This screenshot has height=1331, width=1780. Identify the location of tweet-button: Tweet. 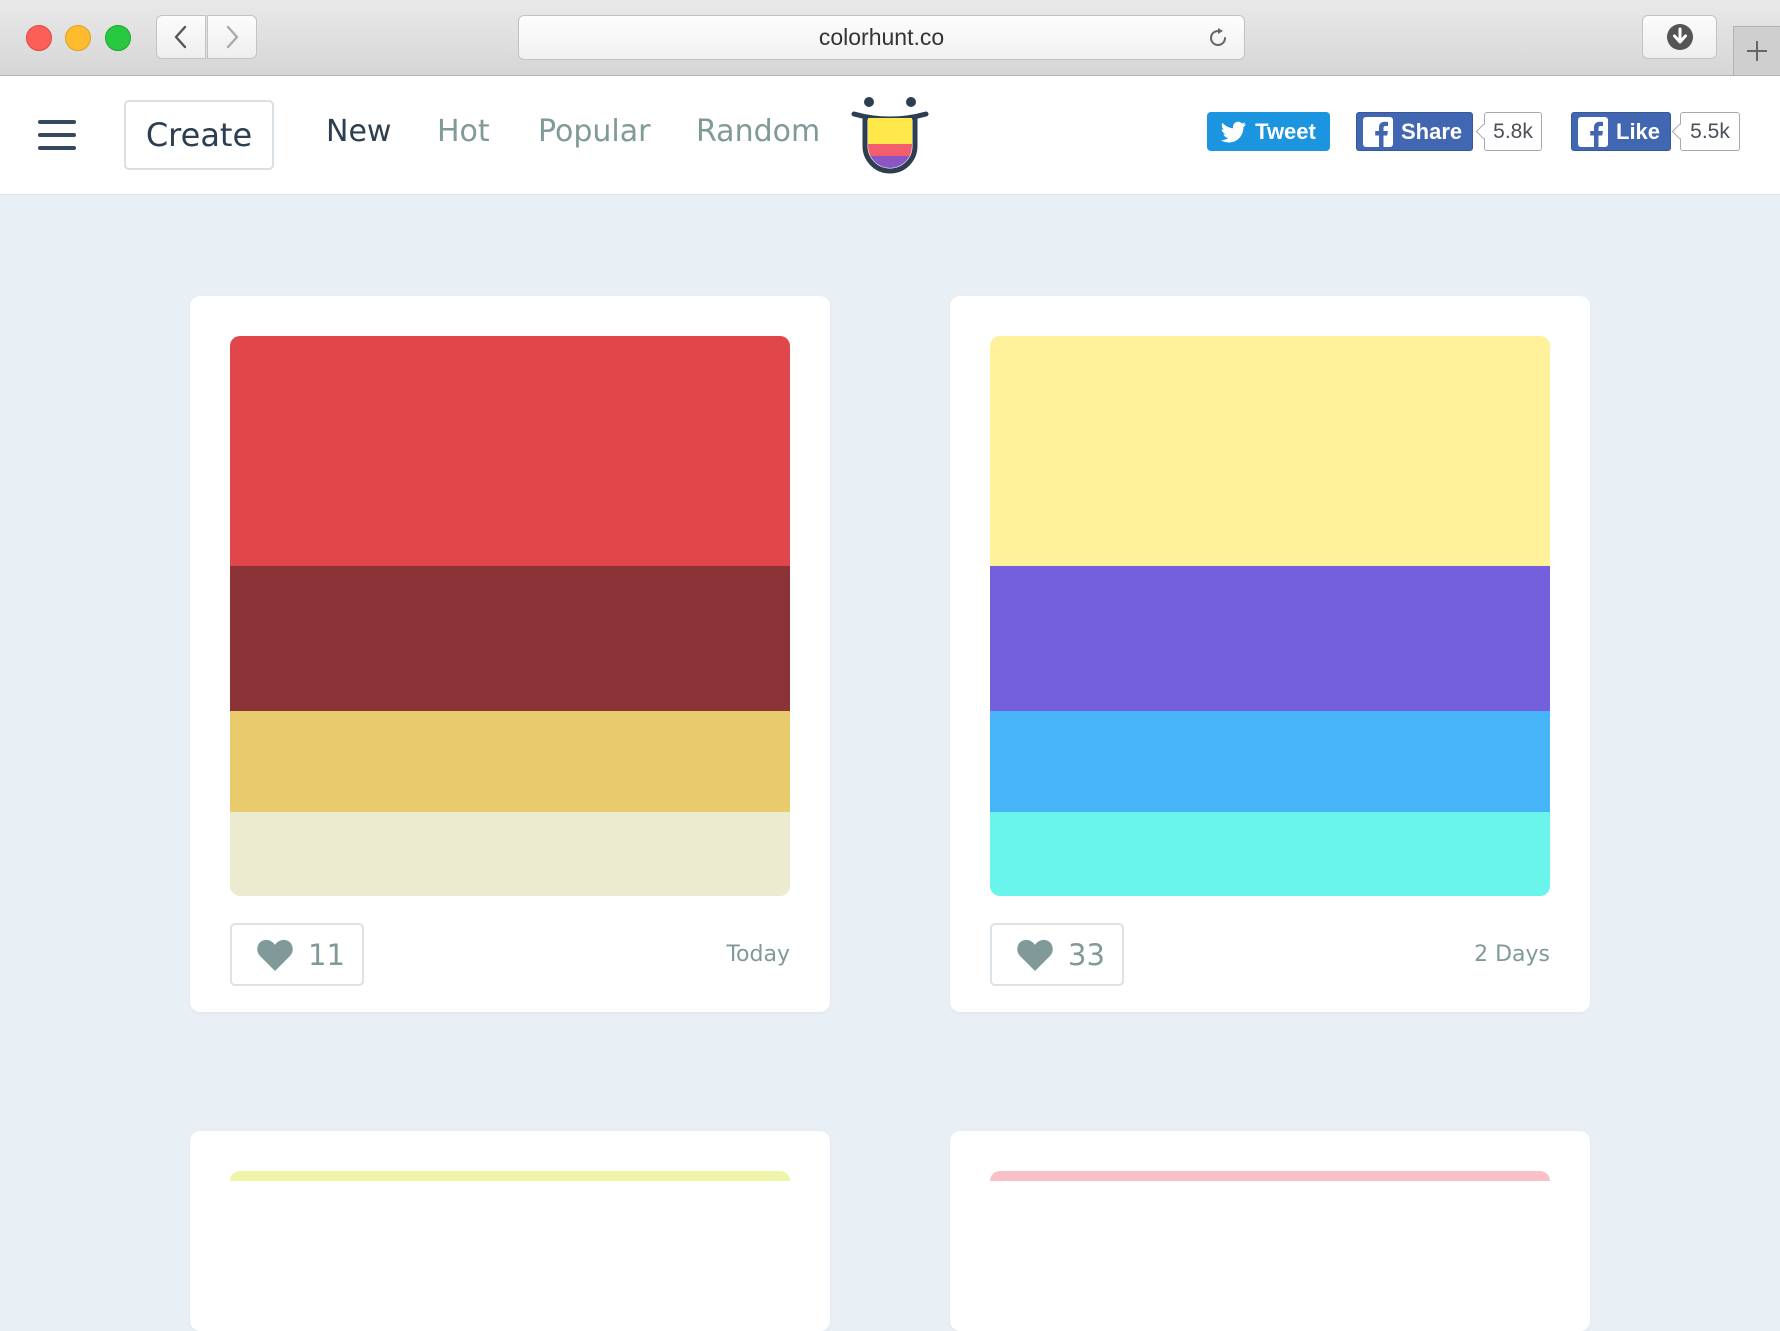
(1268, 131).